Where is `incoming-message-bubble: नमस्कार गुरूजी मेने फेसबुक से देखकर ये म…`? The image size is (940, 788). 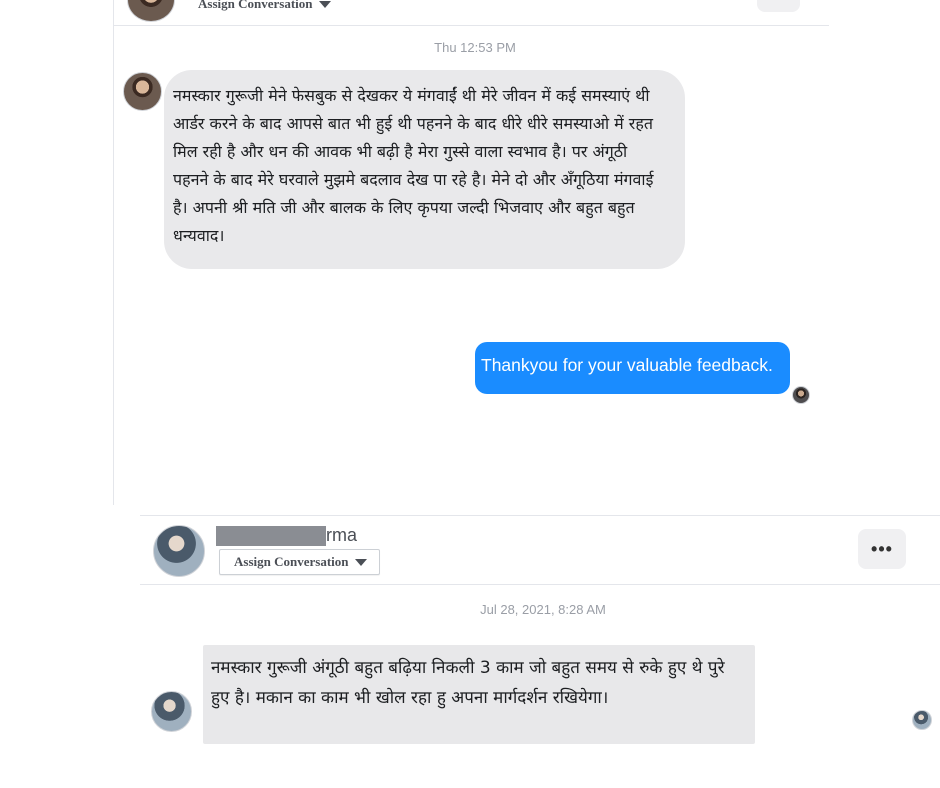 incoming-message-bubble: नमस्कार गुरूजी मेने फेसबुक से देखकर ये म… is located at coordinates (424, 169).